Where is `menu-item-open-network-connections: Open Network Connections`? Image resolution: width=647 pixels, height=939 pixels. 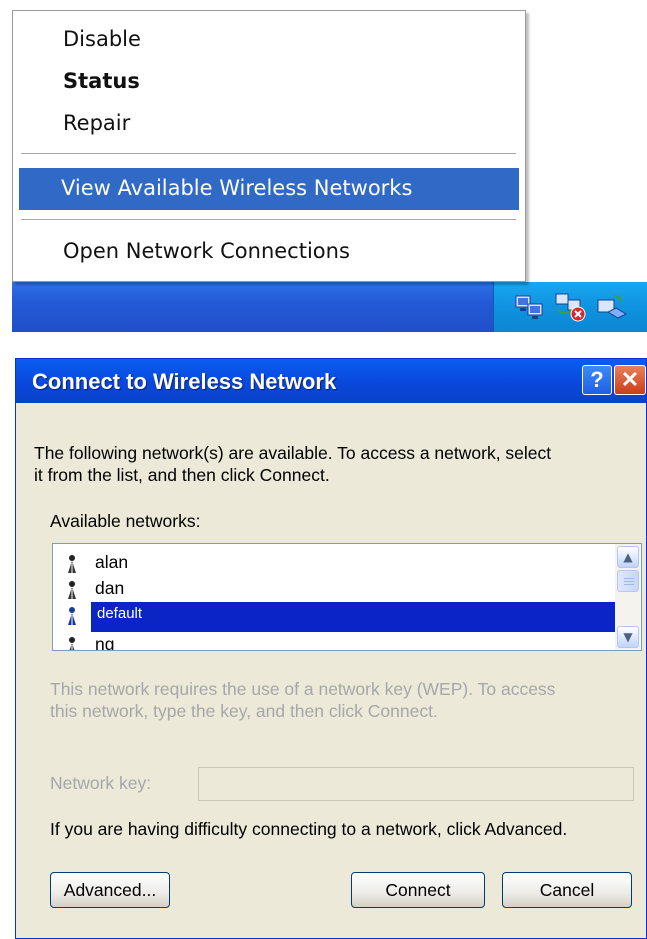 menu-item-open-network-connections: Open Network Connections is located at coordinates (206, 251).